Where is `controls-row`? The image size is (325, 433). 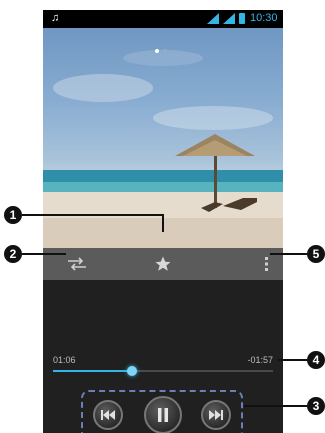 controls-row is located at coordinates (163, 264).